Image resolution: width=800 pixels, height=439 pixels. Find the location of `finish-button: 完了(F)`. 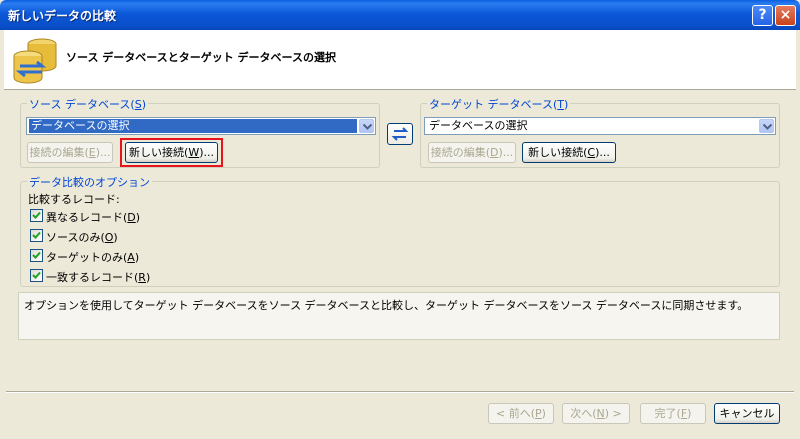

finish-button: 完了(F) is located at coordinates (673, 413).